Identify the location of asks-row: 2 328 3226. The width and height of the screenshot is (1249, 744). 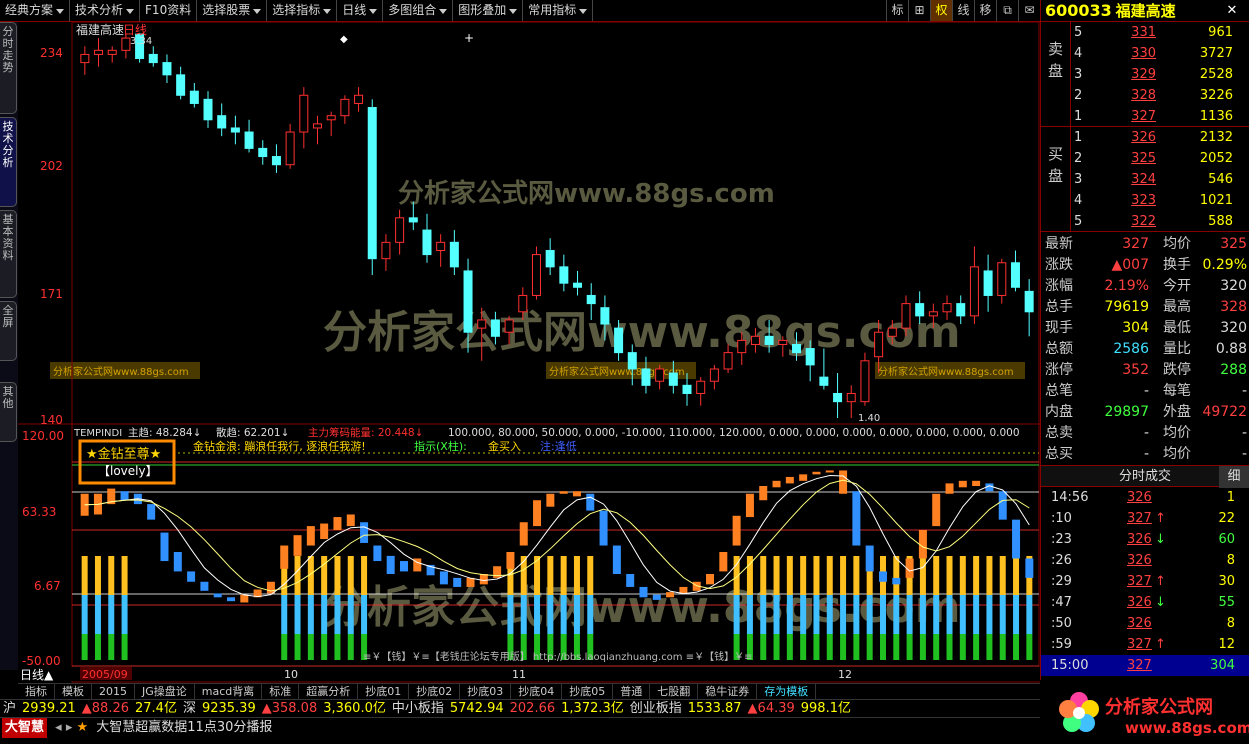
(1160, 95).